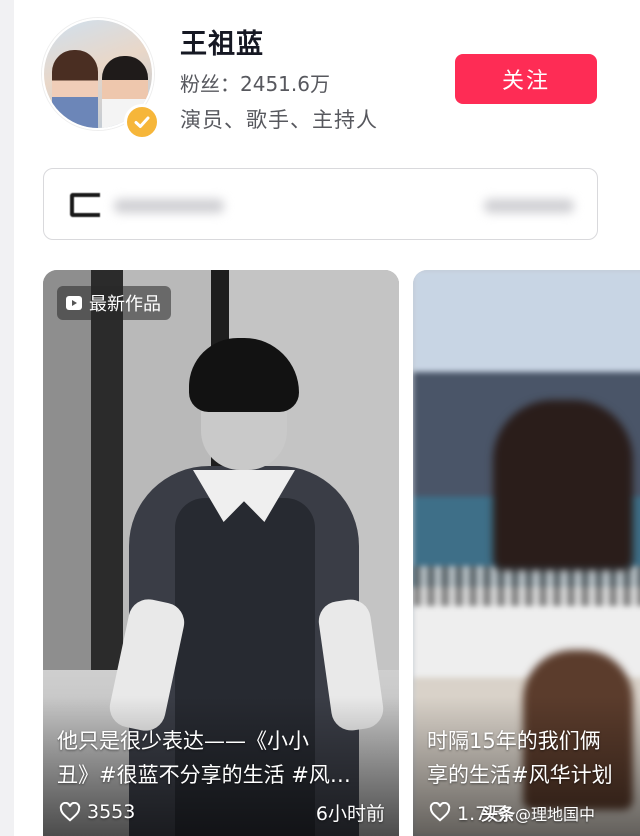  I want to click on latest-work-label: 最新作品, so click(125, 304).